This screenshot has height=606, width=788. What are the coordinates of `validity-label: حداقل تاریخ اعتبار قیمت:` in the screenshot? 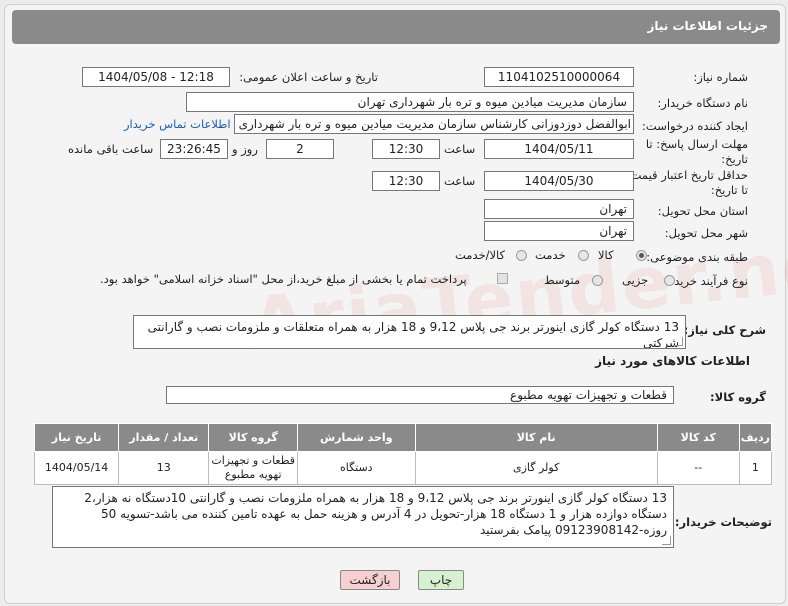 It's located at (687, 175).